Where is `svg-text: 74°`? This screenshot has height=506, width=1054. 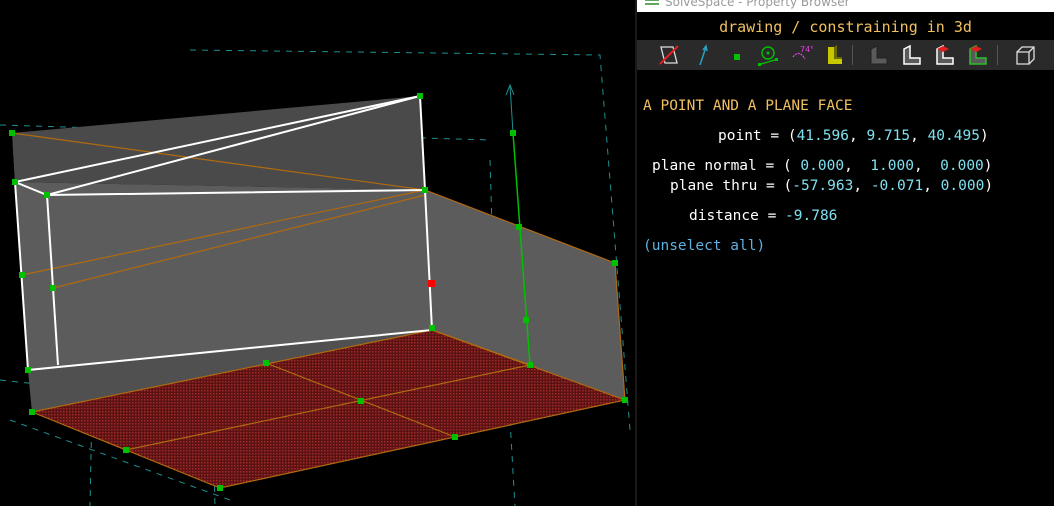 svg-text: 74° is located at coordinates (806, 49).